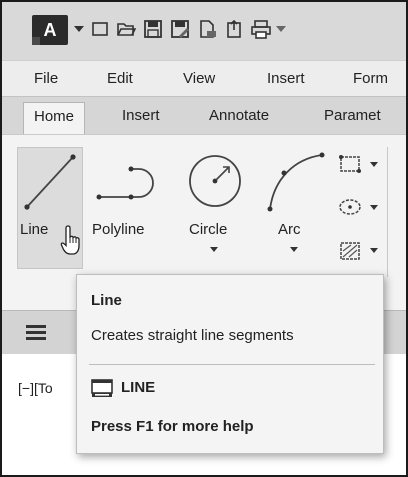 This screenshot has width=408, height=477. Describe the element at coordinates (172, 426) in the screenshot. I see `tooltip-help-hint: Press F1 for more help` at that location.